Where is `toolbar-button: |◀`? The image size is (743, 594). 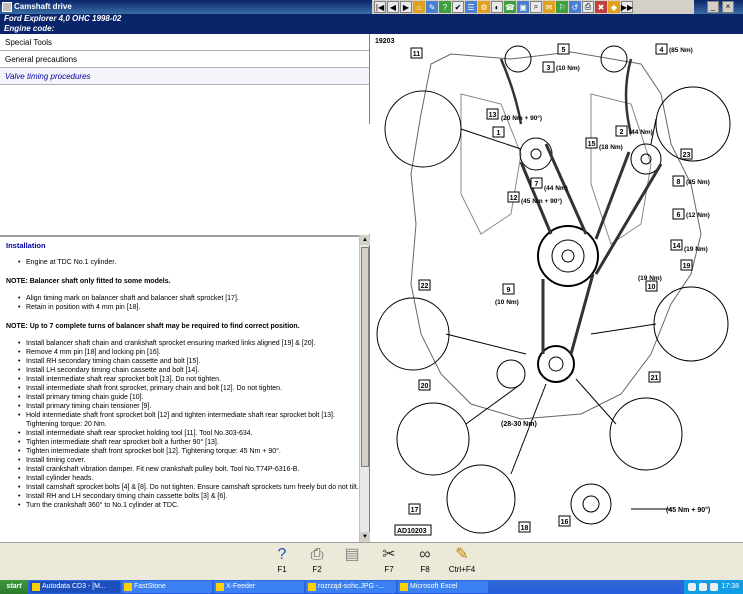
toolbar-button: |◀ is located at coordinates (380, 7).